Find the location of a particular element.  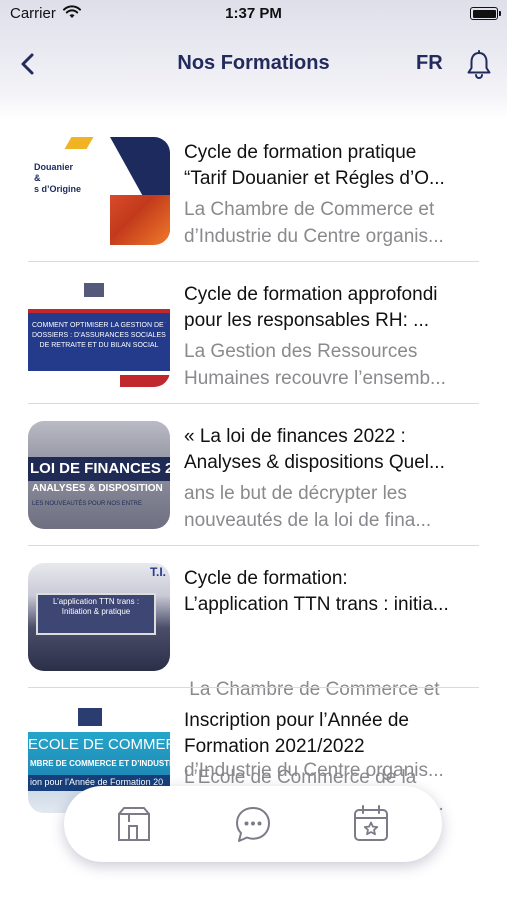

tab-bar is located at coordinates (253, 824).